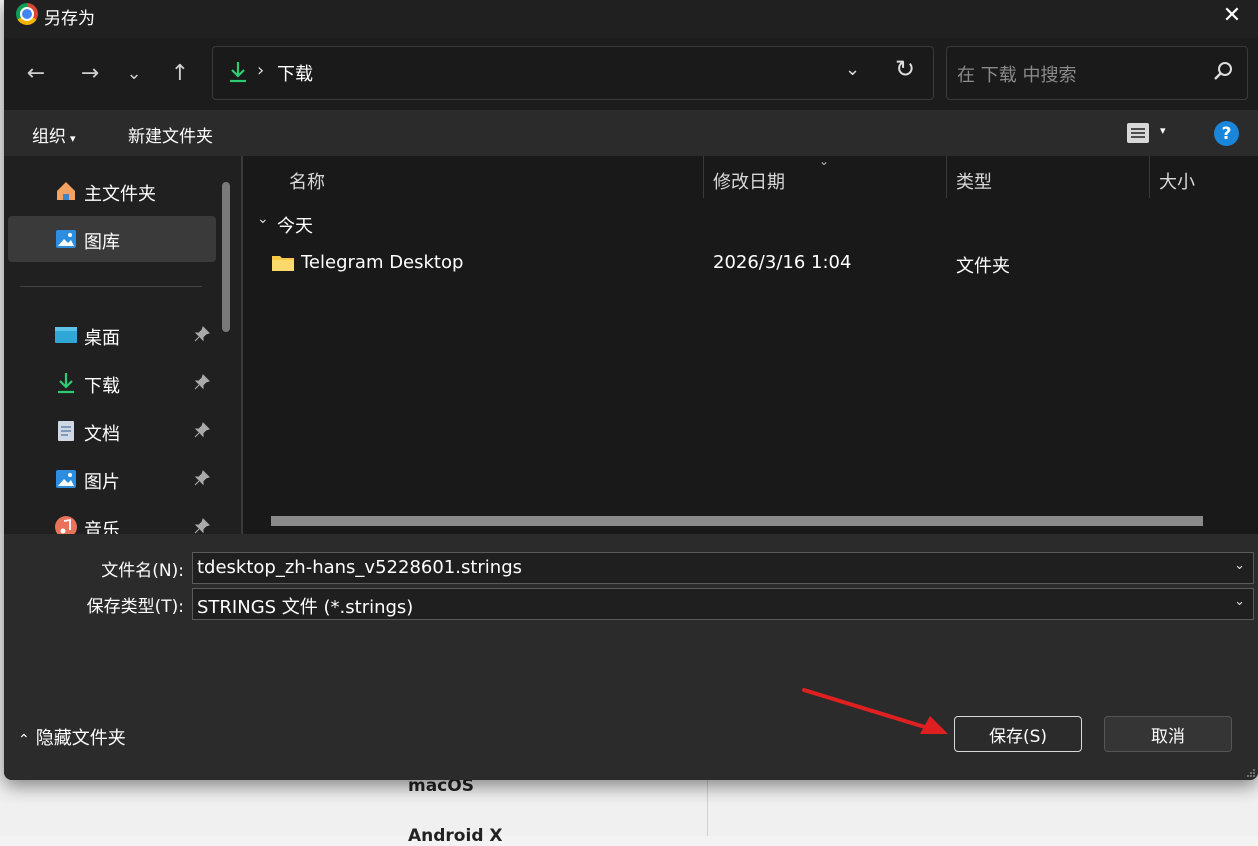  Describe the element at coordinates (111, 286) in the screenshot. I see `sidebar-divider` at that location.